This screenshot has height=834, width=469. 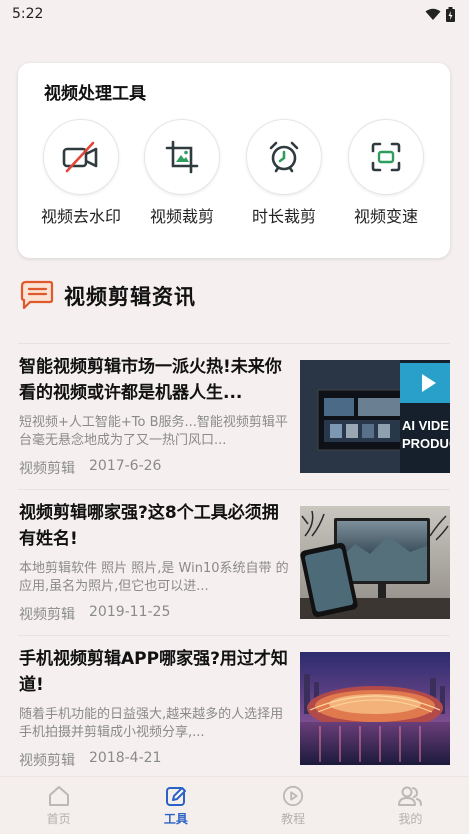 I want to click on nav-label: 教程, so click(x=293, y=818).